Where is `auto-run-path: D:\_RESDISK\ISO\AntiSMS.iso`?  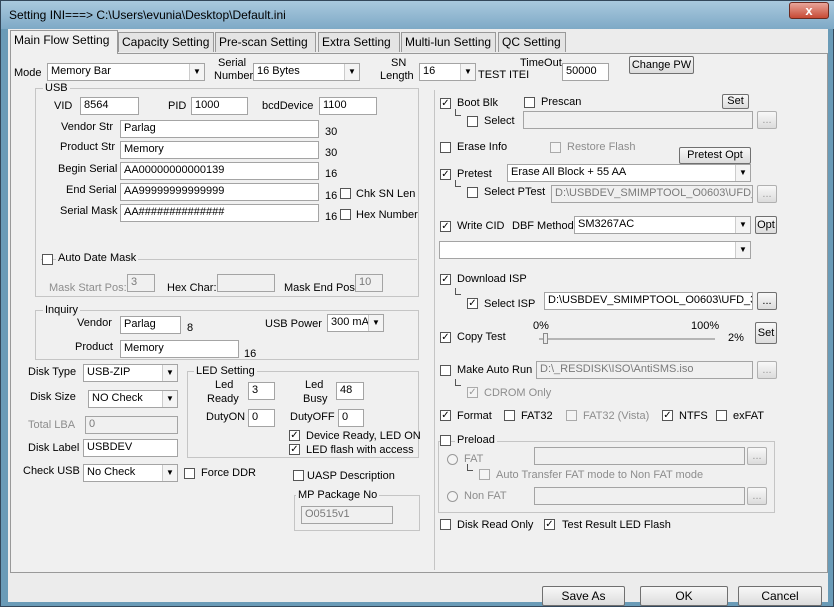 auto-run-path: D:\_RESDISK\ISO\AntiSMS.iso is located at coordinates (644, 370).